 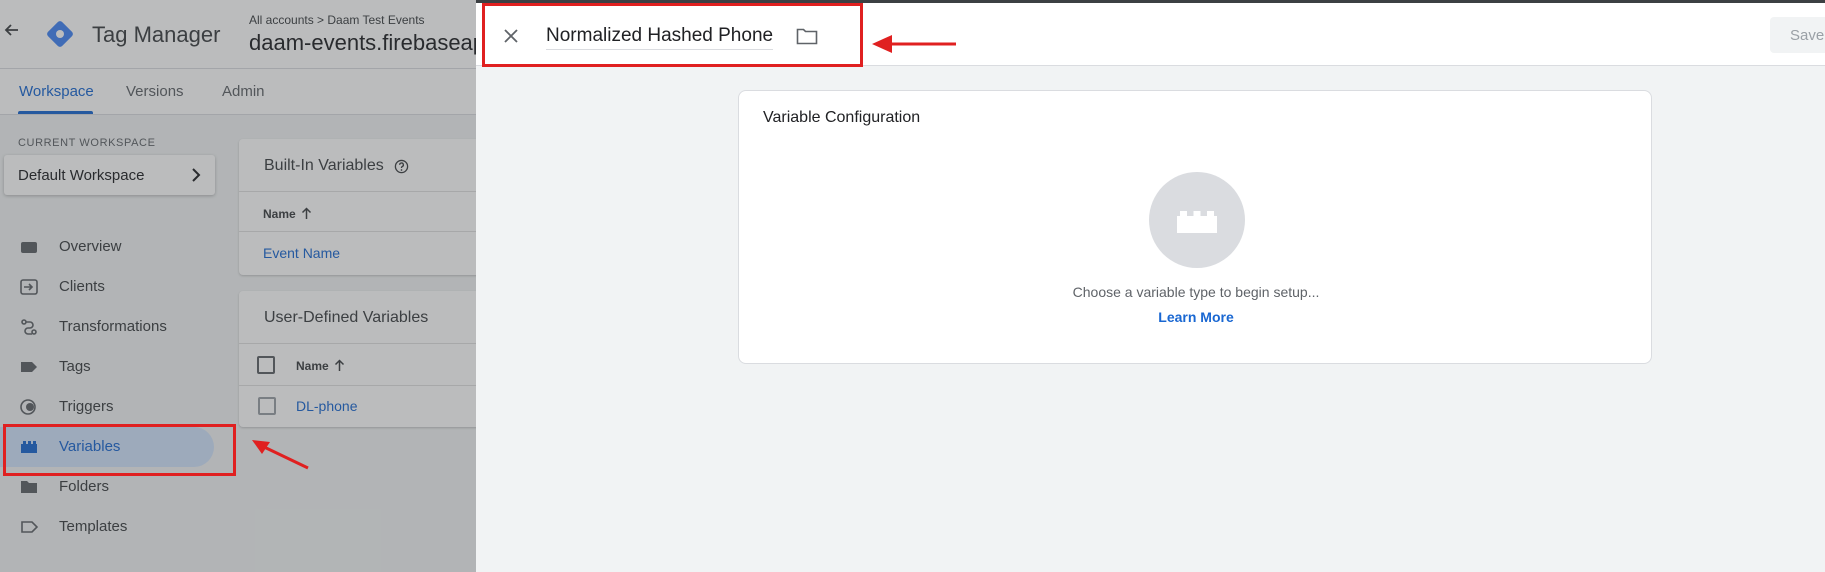 What do you see at coordinates (119, 450) in the screenshot?
I see `annotation-box-variables` at bounding box center [119, 450].